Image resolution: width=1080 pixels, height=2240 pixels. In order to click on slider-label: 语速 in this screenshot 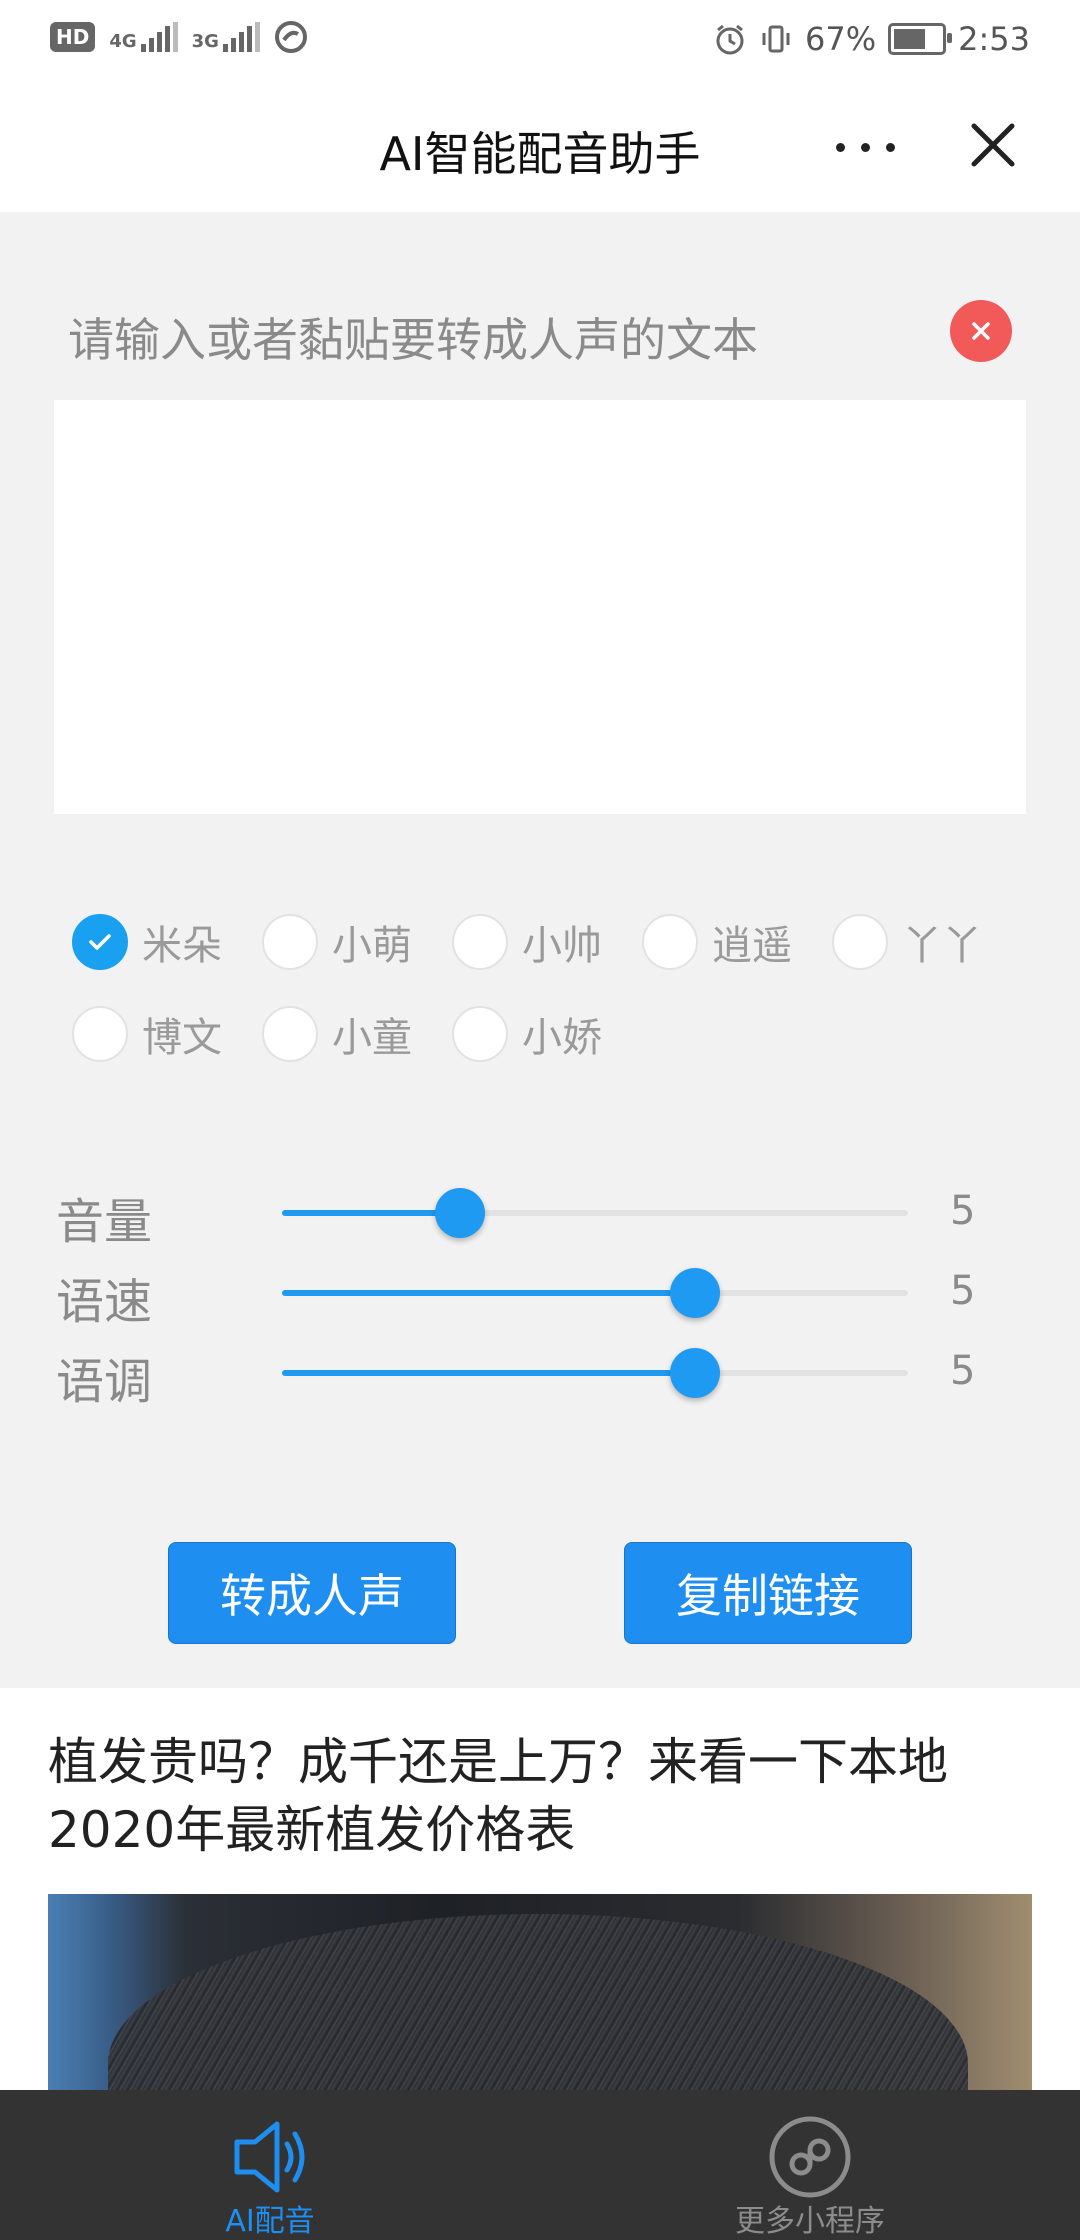, I will do `click(104, 1302)`.